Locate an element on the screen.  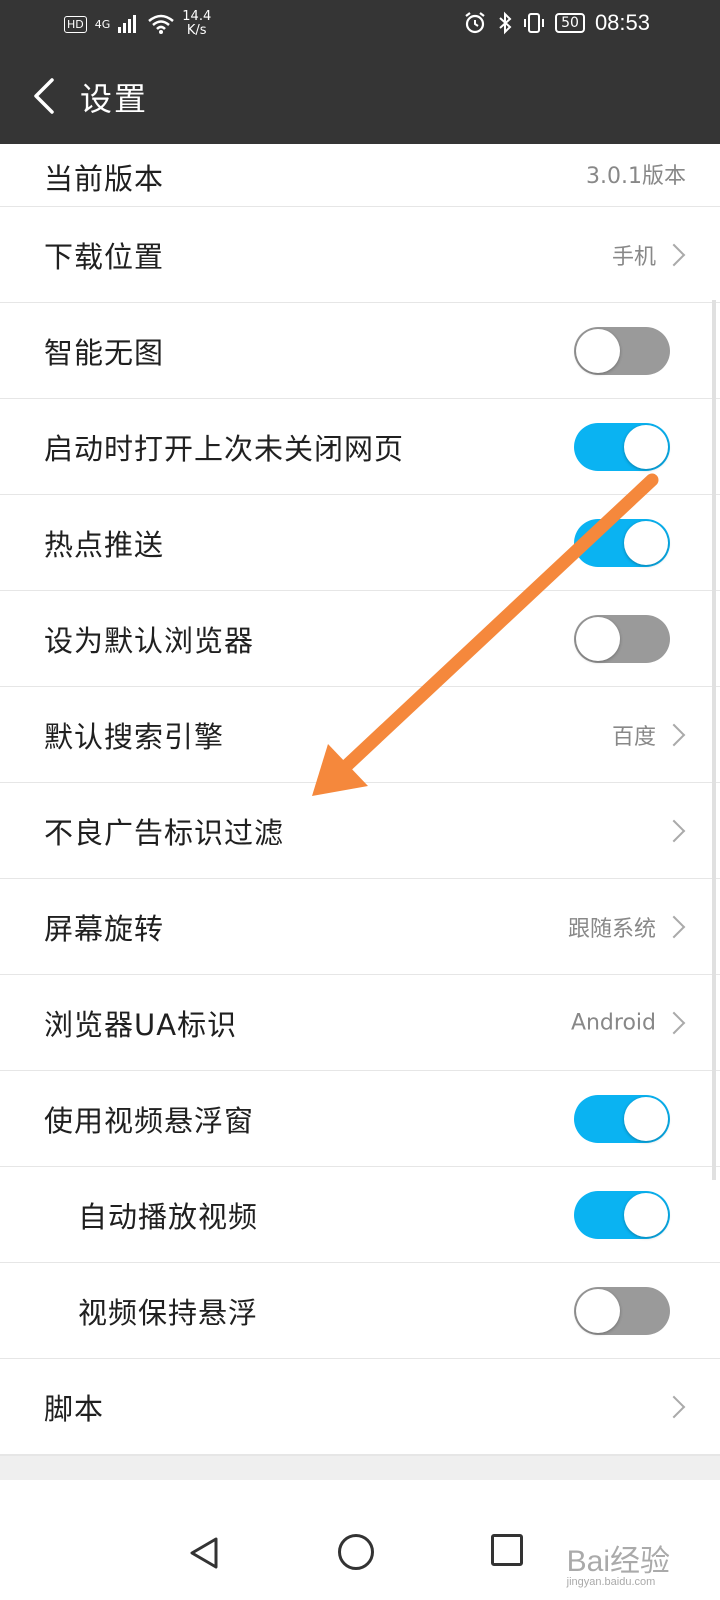
settings-row: 智能无图 is located at coordinates (360, 351).